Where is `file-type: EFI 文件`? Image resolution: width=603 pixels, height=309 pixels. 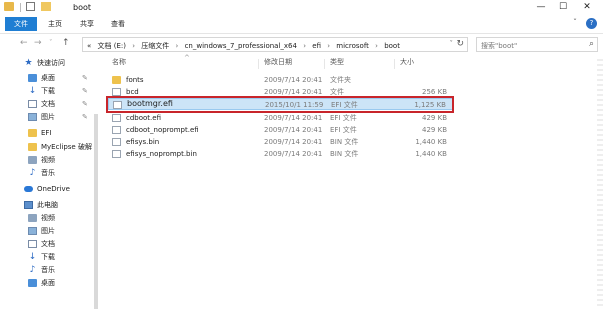 file-type: EFI 文件 is located at coordinates (343, 118).